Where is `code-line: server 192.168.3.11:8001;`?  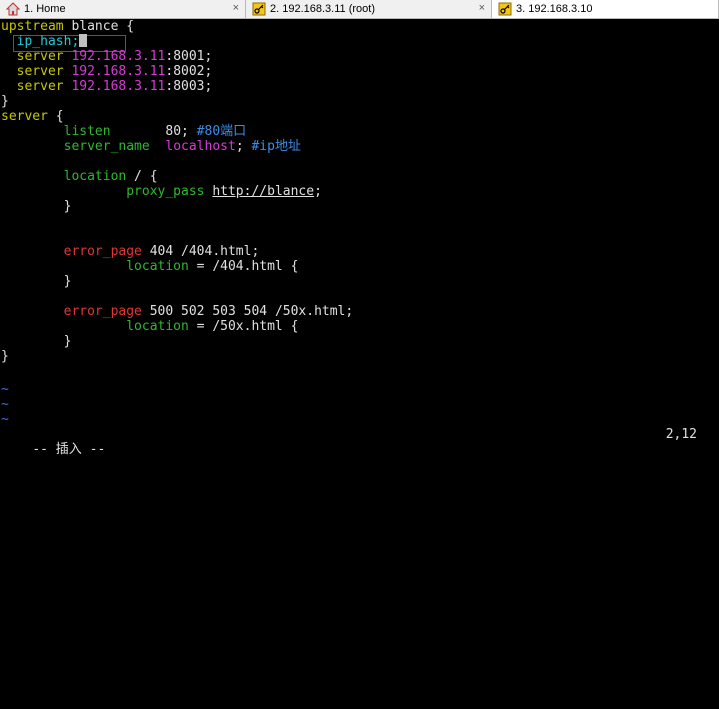 code-line: server 192.168.3.11:8001; is located at coordinates (107, 56).